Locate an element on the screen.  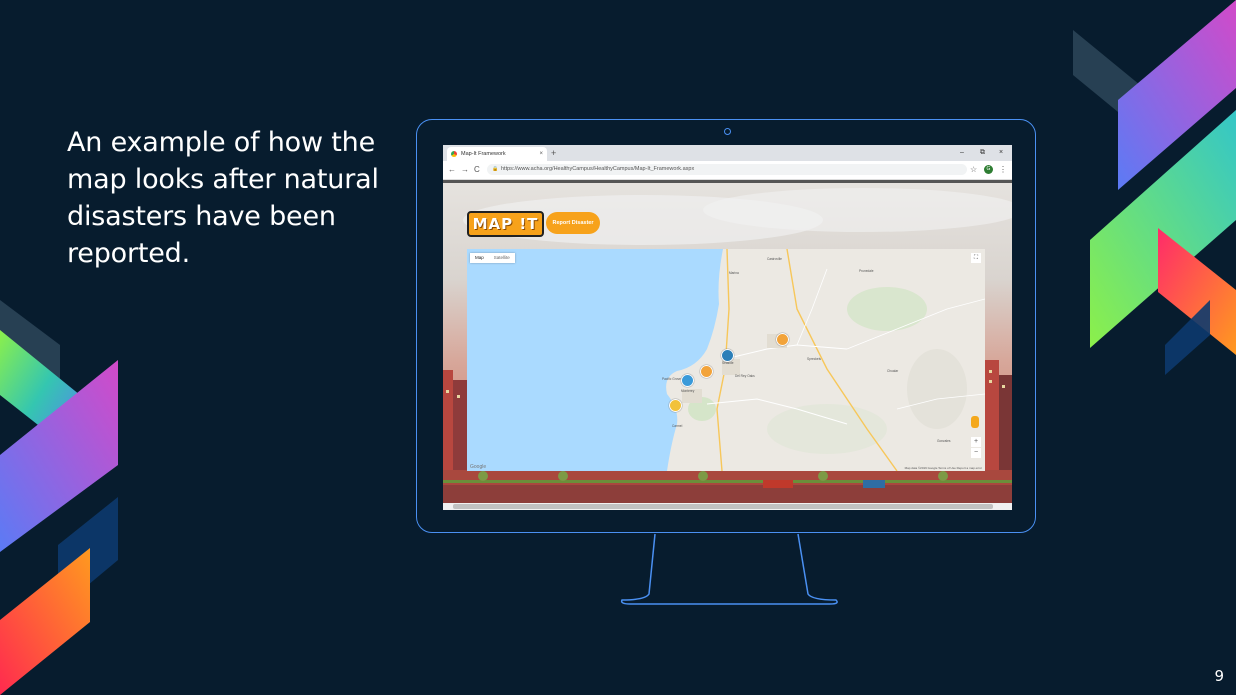
browser-menu-icon: ⋮ is located at coordinates (1003, 170).